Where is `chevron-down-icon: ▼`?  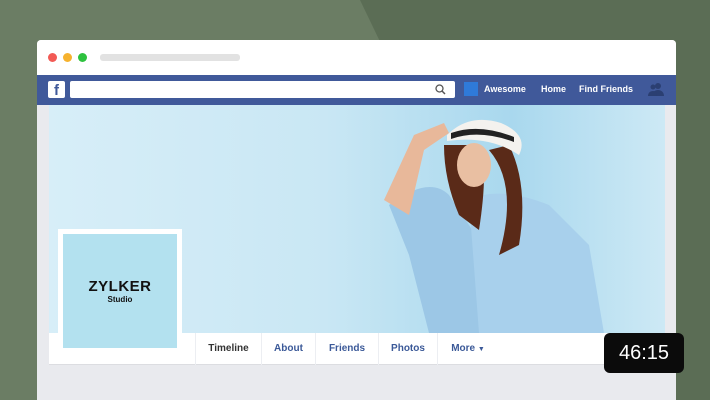 chevron-down-icon: ▼ is located at coordinates (481, 349).